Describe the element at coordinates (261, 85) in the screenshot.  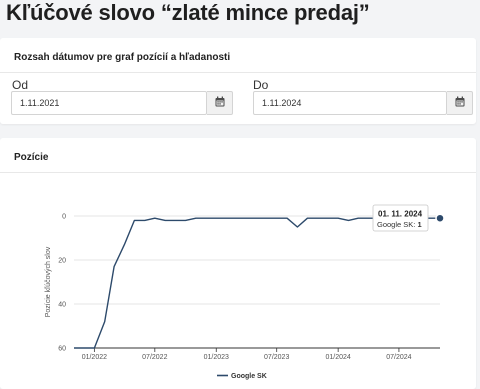
I see `to-label: Do` at that location.